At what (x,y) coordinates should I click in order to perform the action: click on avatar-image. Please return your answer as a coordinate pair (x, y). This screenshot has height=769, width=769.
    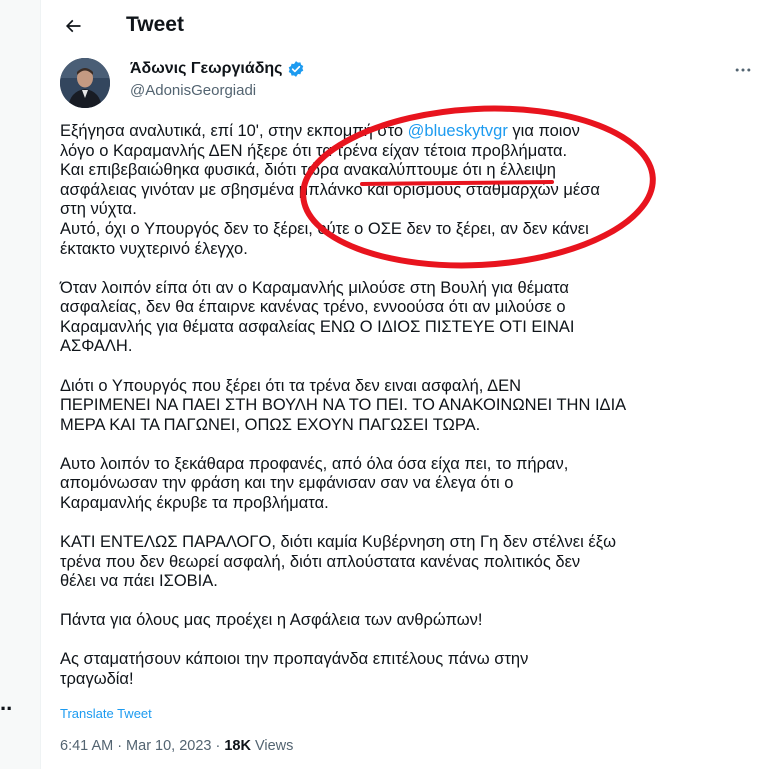
    Looking at the image, I should click on (85, 83).